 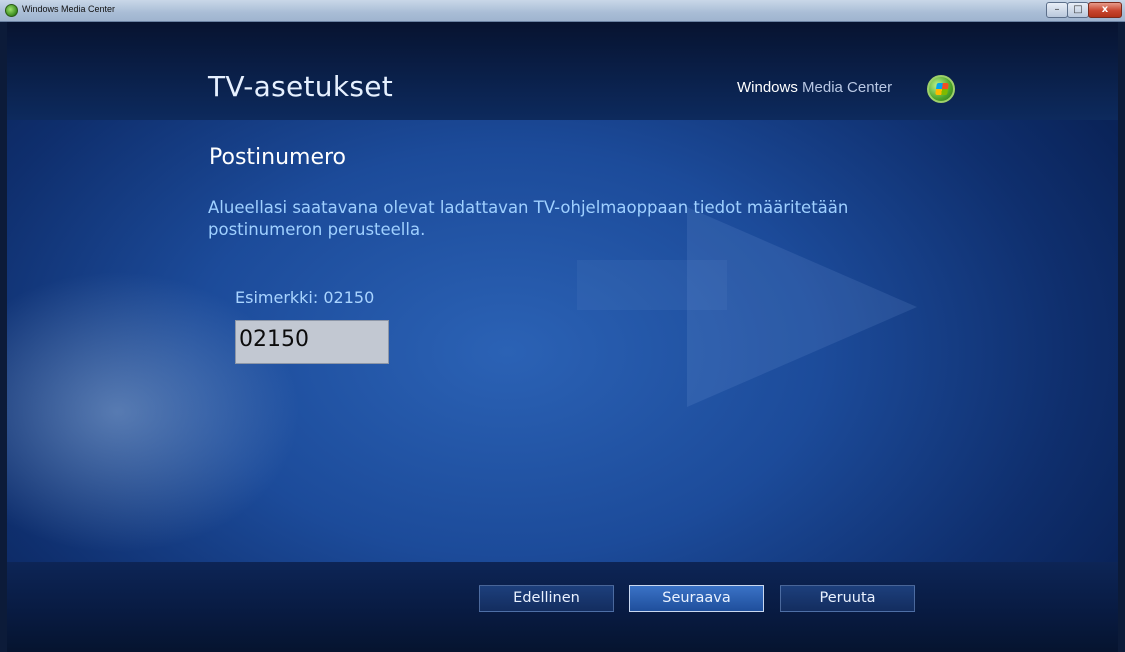 What do you see at coordinates (767, 87) in the screenshot?
I see `brand-bold: Windows` at bounding box center [767, 87].